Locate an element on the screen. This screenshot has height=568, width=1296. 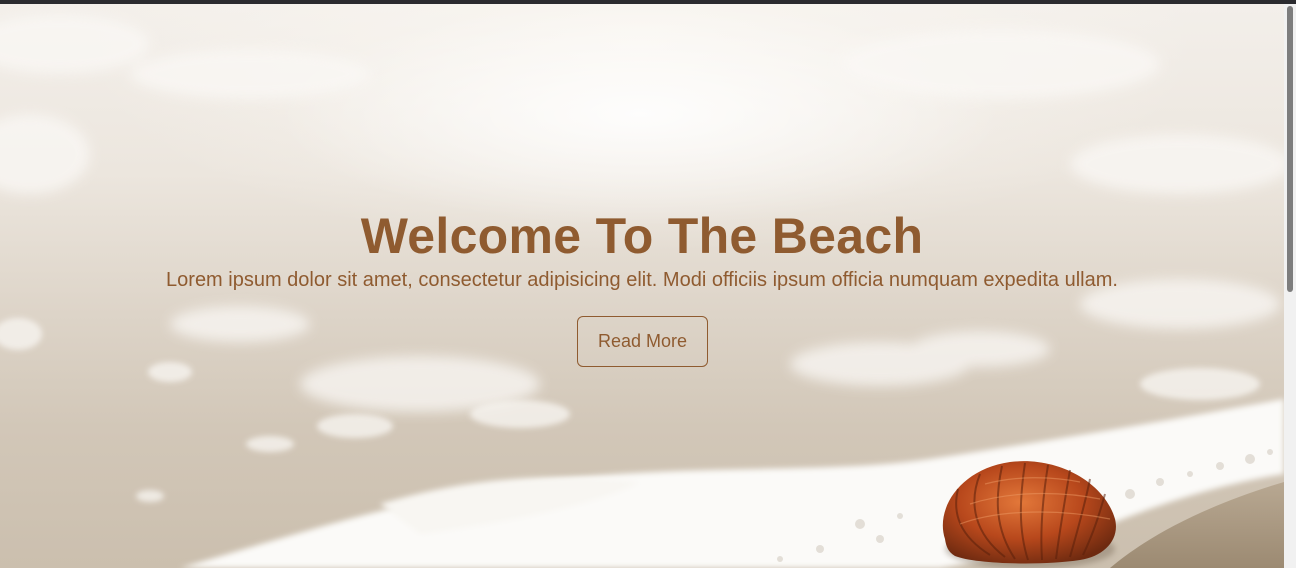
page-scrollbar is located at coordinates (1290, 286).